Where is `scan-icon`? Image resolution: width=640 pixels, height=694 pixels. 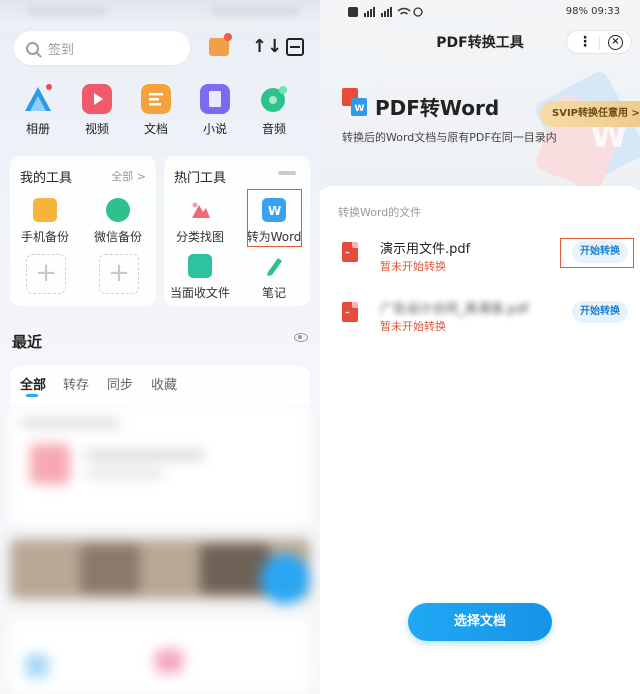
scan-icon is located at coordinates (295, 47).